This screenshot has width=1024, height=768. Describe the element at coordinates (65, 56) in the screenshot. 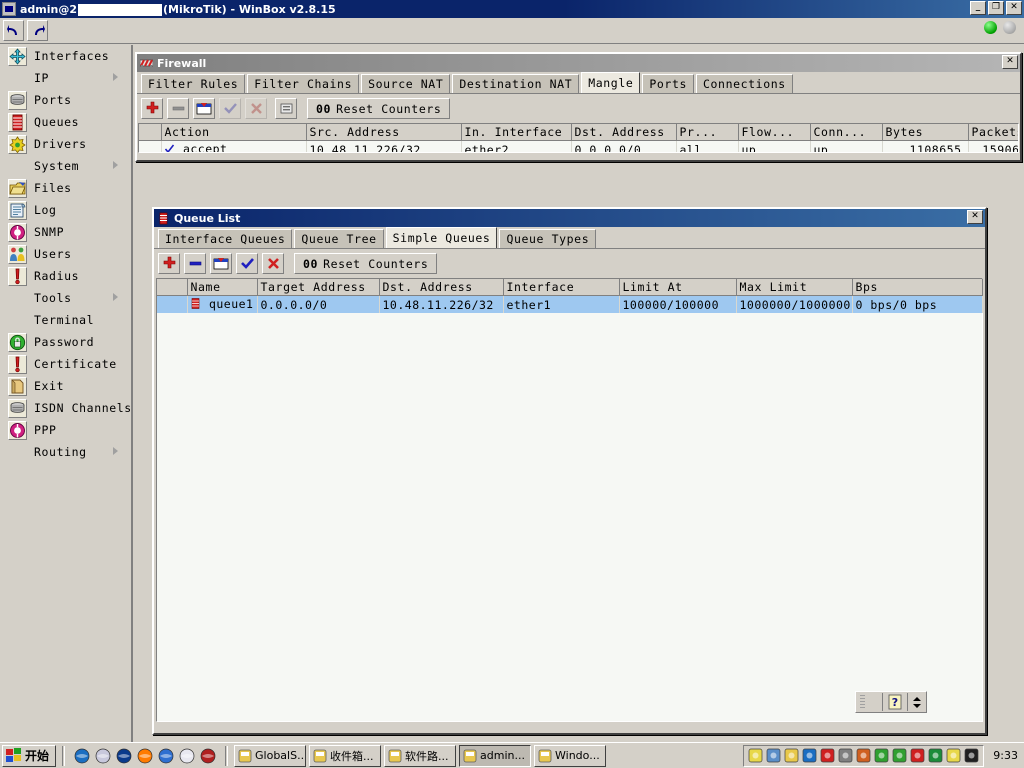

I see `sidebar-item-interfaces: Interfaces` at that location.